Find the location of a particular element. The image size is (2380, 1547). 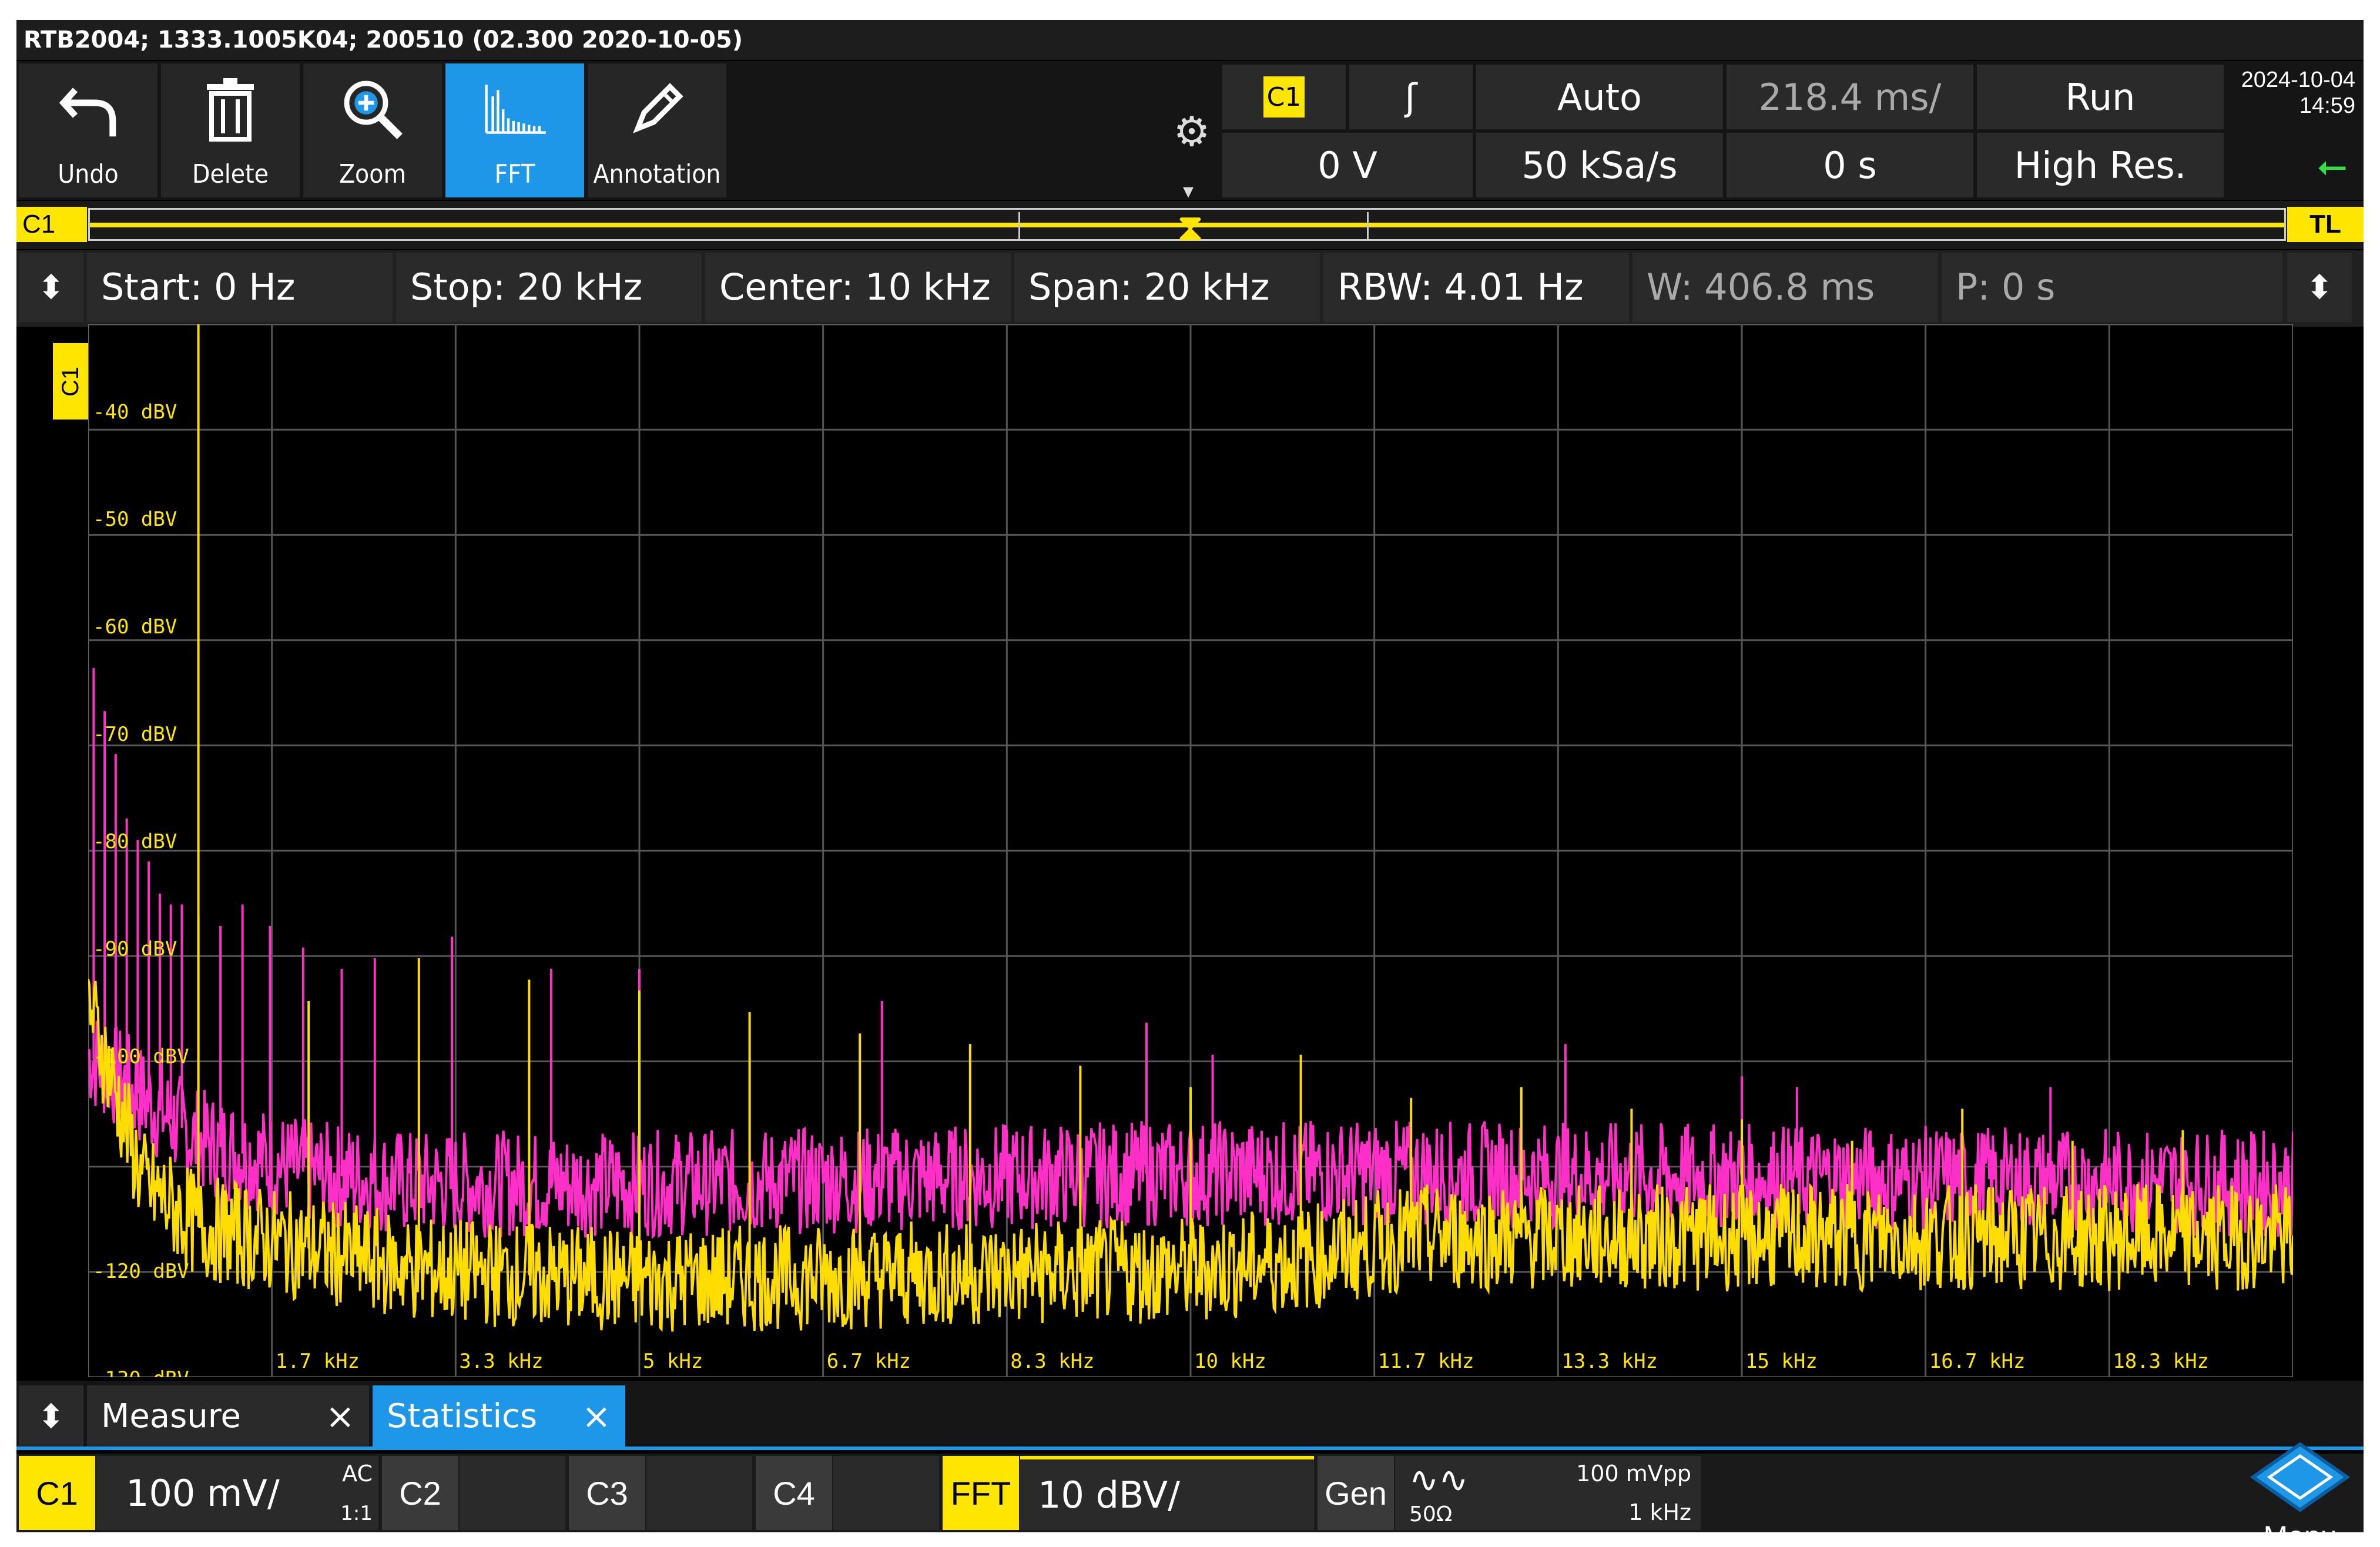

overview-strip: C1 ⧗ TL is located at coordinates (1190, 225).